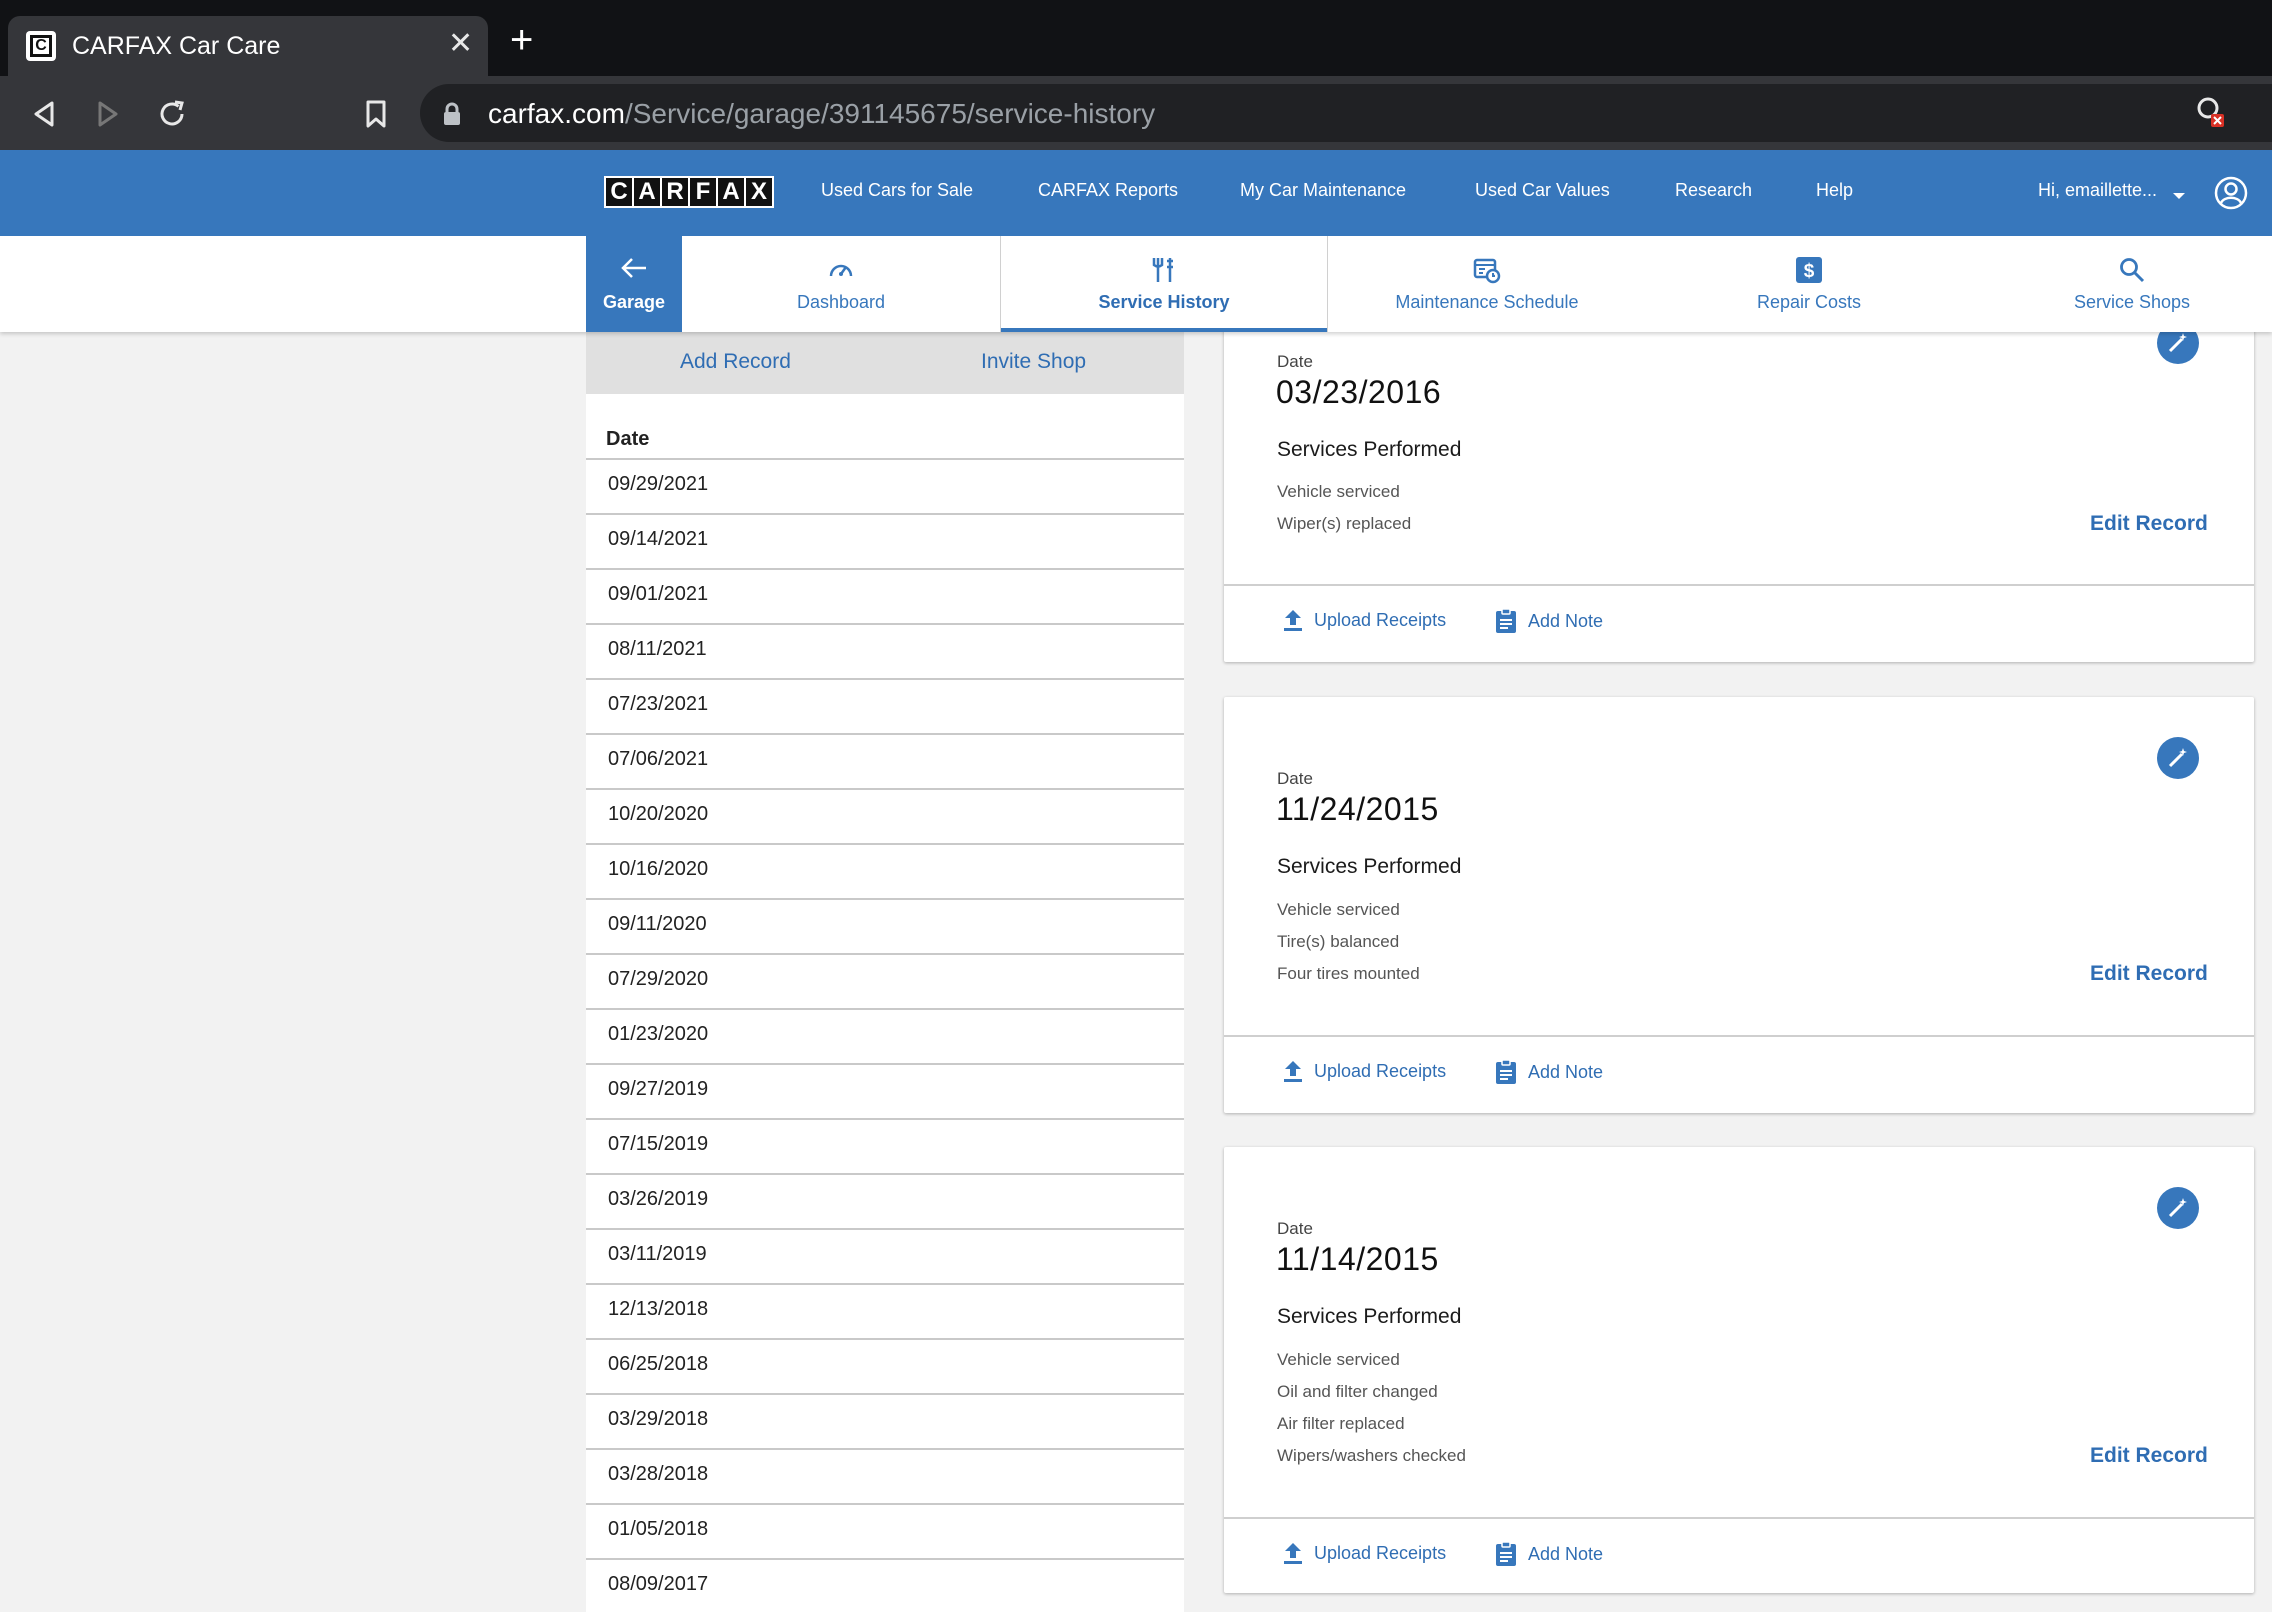 The image size is (2272, 1612). I want to click on list-item: 07/23/2021, so click(885, 705).